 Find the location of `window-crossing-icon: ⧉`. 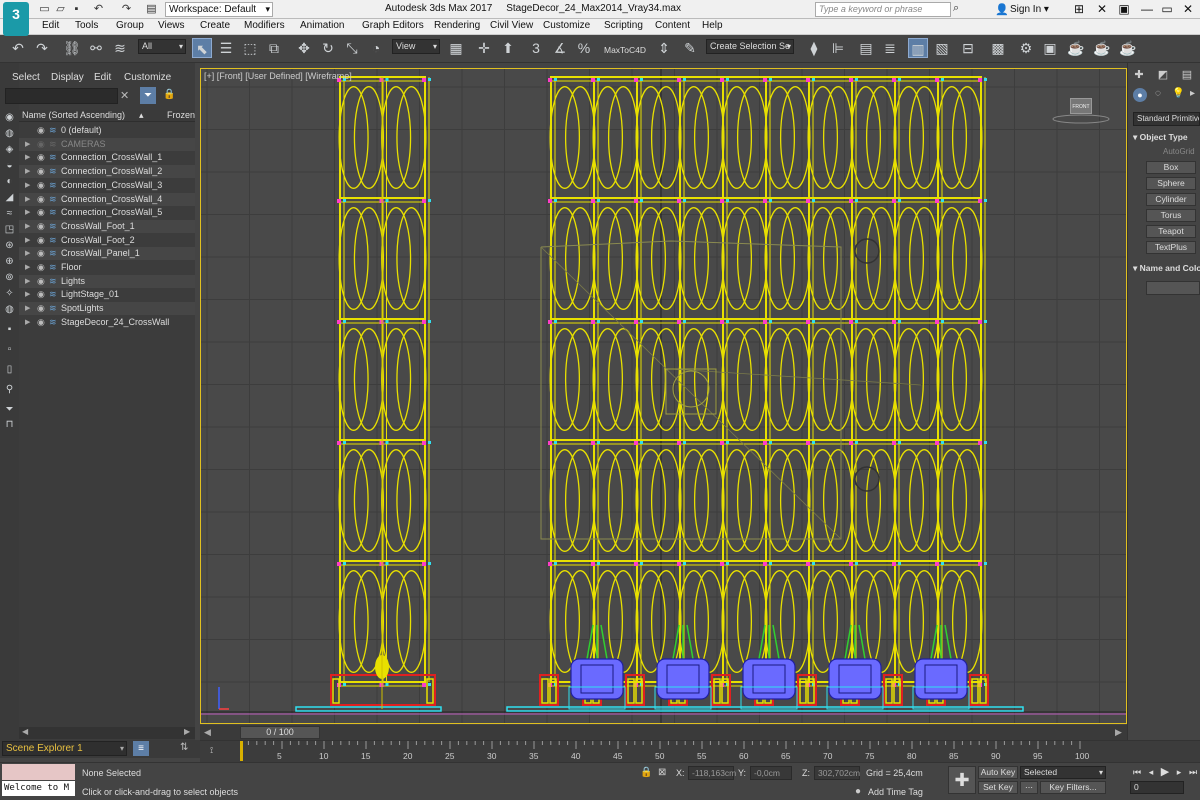

window-crossing-icon: ⧉ is located at coordinates (274, 48).